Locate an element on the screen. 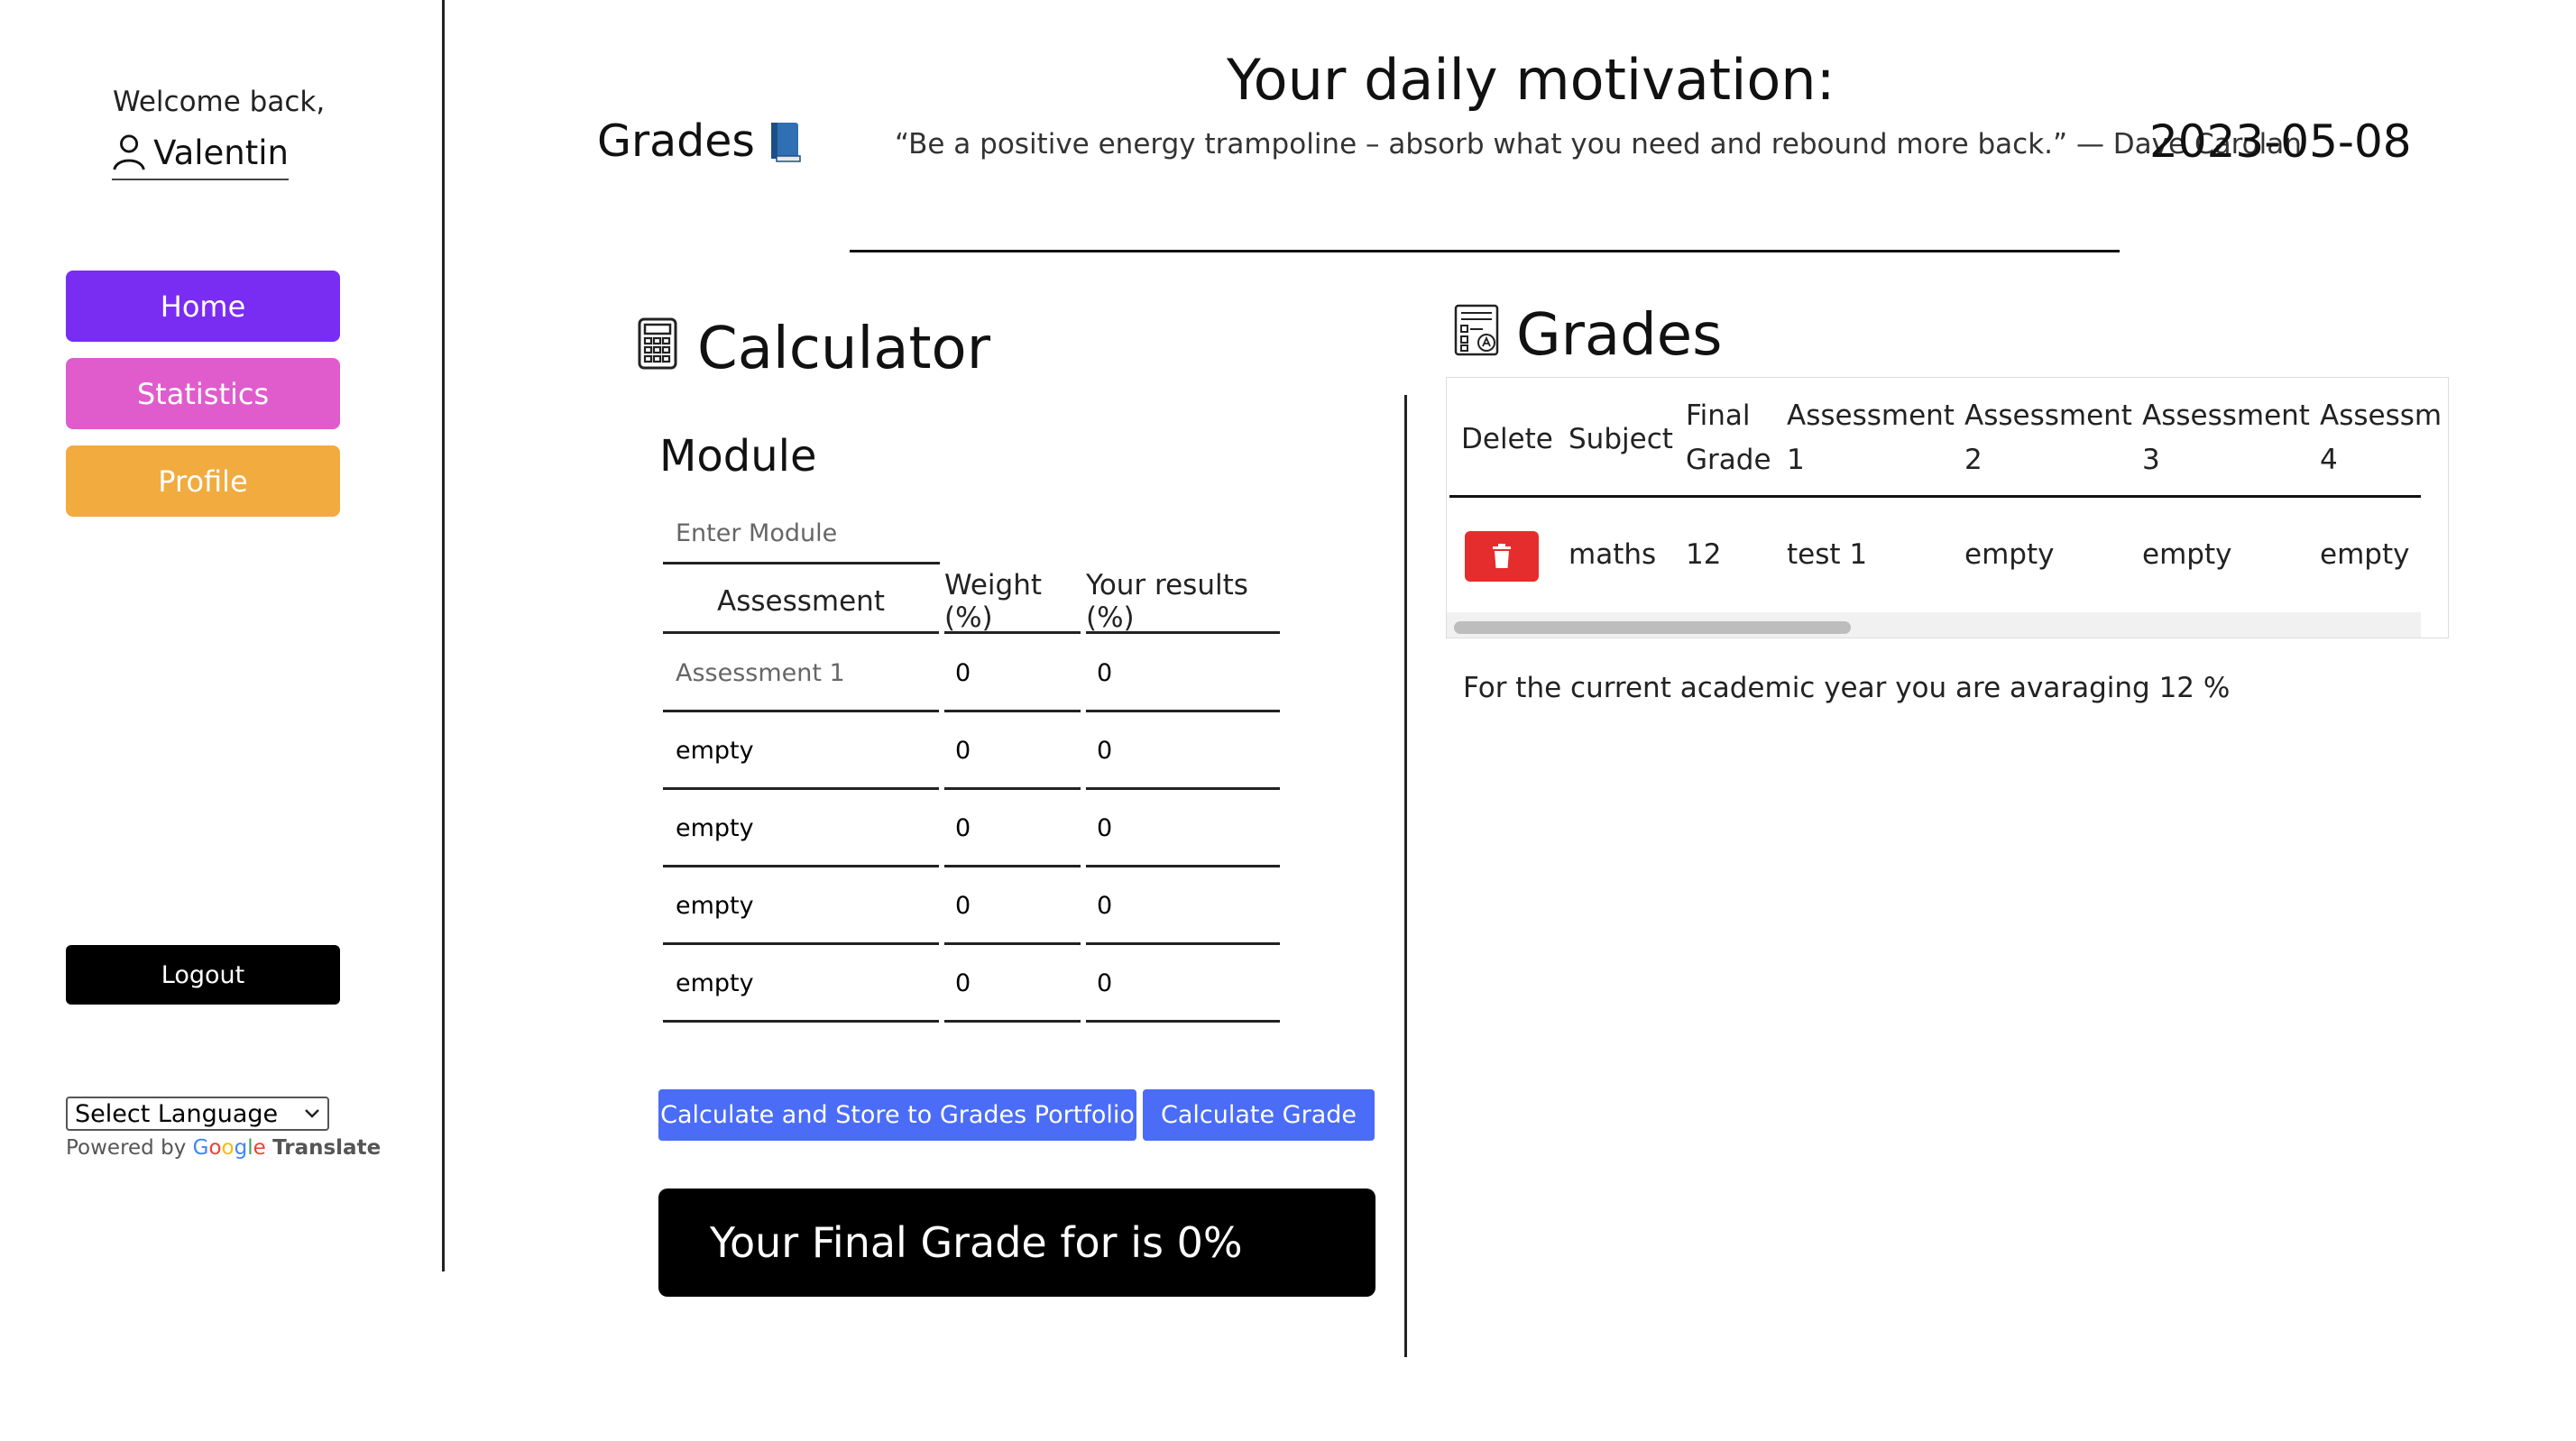 This screenshot has height=1441, width=2576. final-grade-cell: 12 is located at coordinates (1704, 554).